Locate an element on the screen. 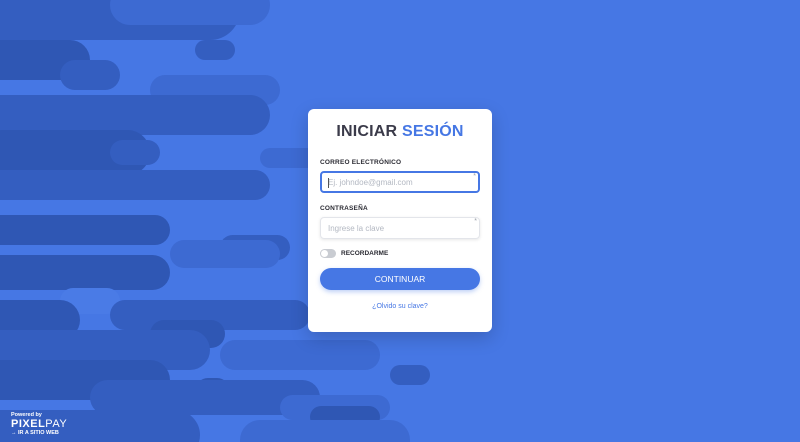 This screenshot has height=442, width=800. text-caret is located at coordinates (328, 183).